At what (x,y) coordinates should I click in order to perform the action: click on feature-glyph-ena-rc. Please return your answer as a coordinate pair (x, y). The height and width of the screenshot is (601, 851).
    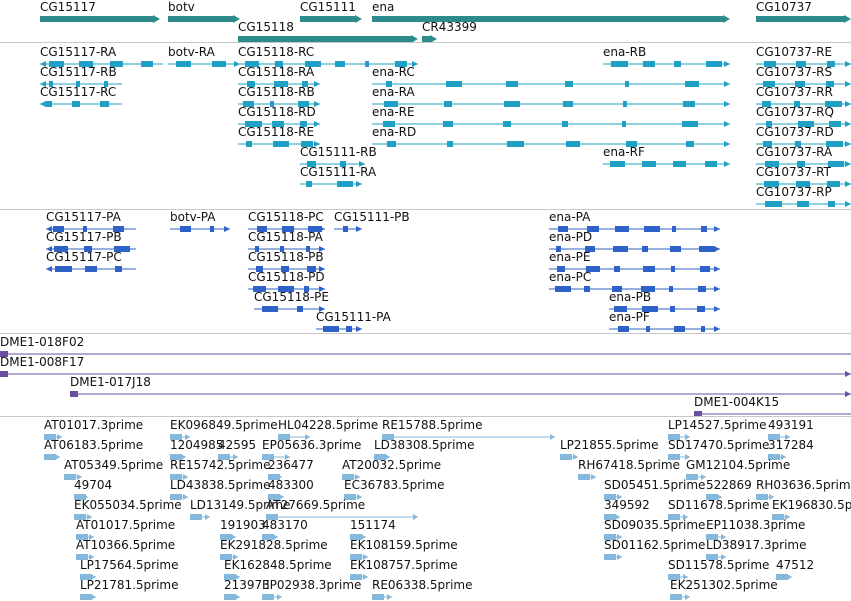
    Looking at the image, I should click on (551, 84).